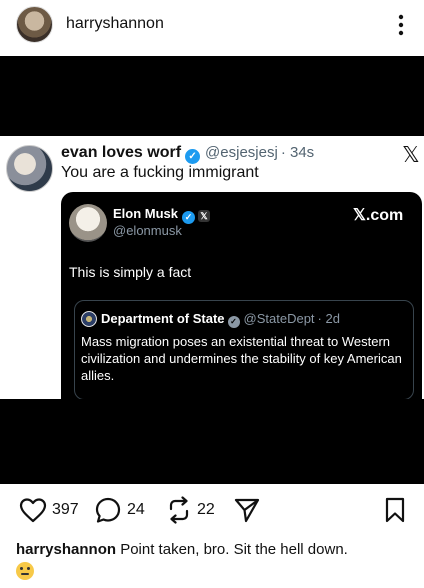 Image resolution: width=424 pixels, height=588 pixels. What do you see at coordinates (160, 172) in the screenshot?
I see `tweet-text: You are a fucking immigrant` at bounding box center [160, 172].